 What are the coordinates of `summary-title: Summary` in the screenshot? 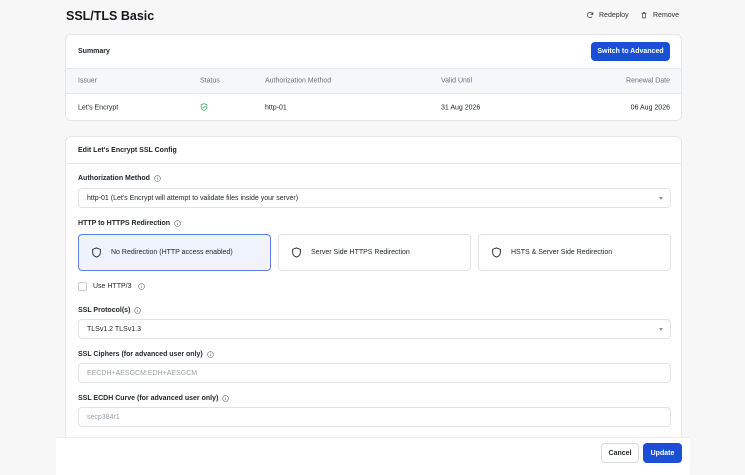 It's located at (94, 51).